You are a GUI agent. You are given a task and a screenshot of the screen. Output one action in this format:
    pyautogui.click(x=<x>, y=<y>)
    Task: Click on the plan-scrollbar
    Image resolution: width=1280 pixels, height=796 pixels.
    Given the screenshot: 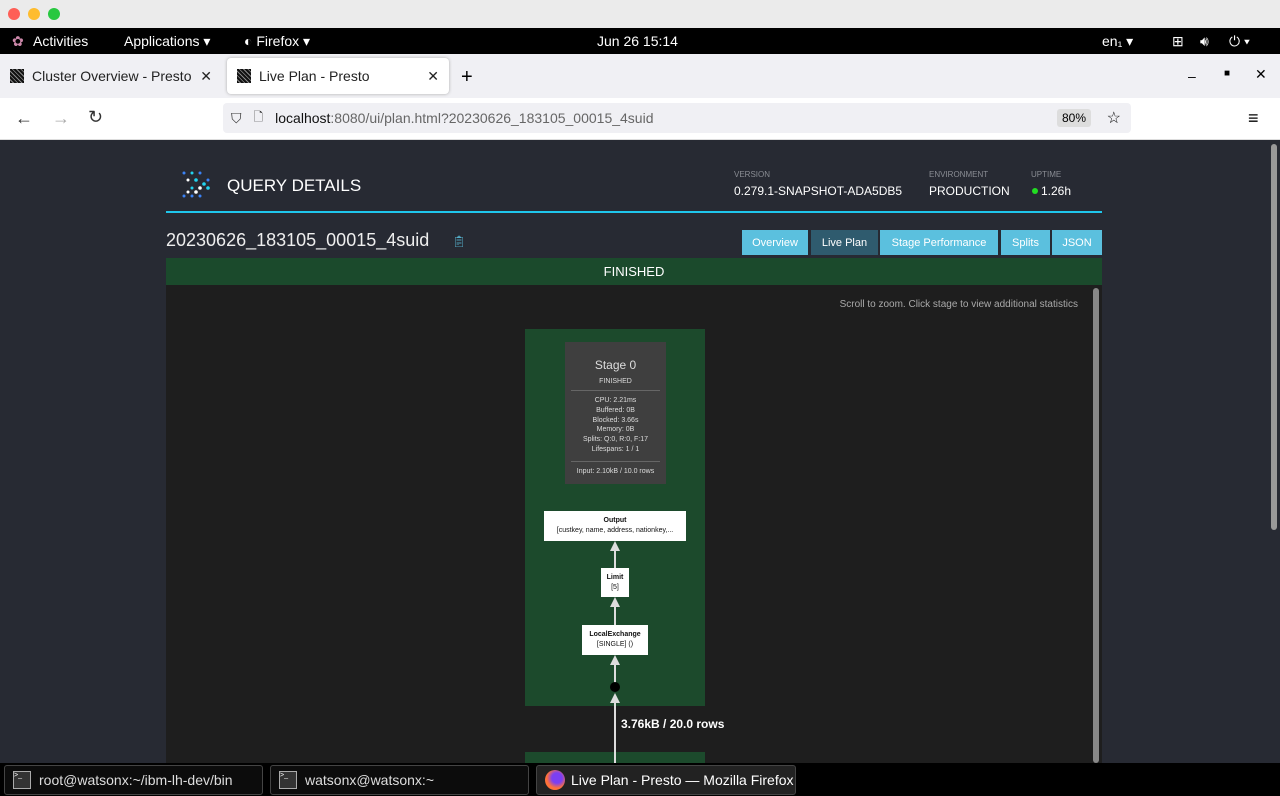 What is the action you would take?
    pyautogui.click(x=1096, y=525)
    